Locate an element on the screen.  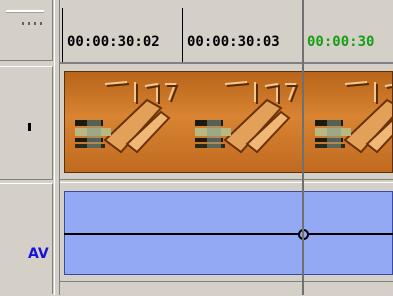
volume-rubberband is located at coordinates (228, 234).